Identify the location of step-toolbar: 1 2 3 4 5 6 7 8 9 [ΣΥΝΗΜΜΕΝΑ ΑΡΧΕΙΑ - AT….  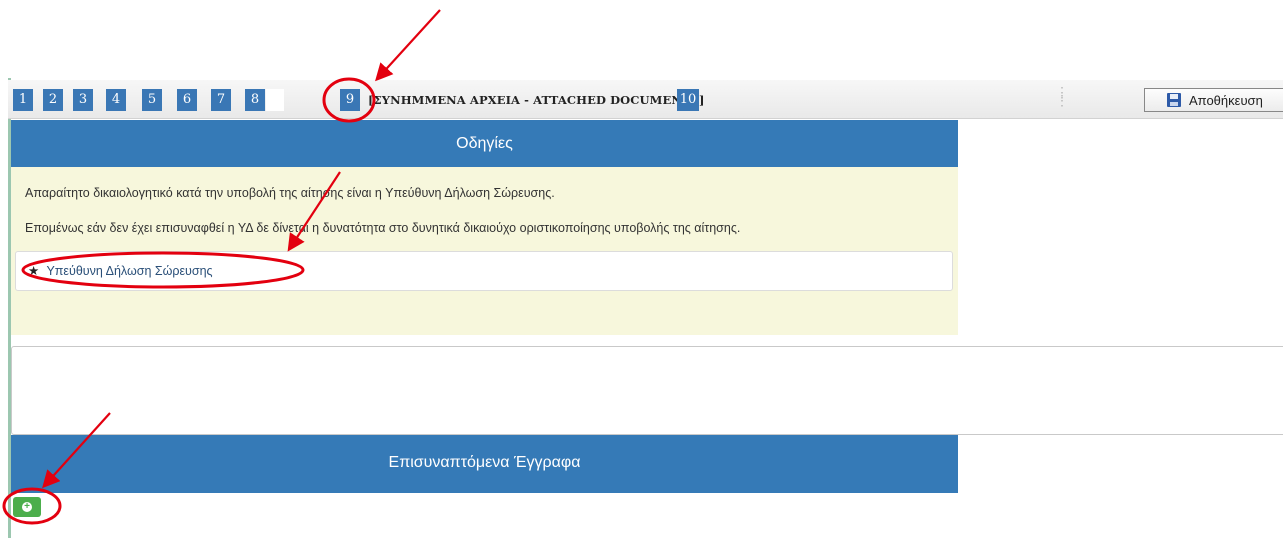
(645, 99).